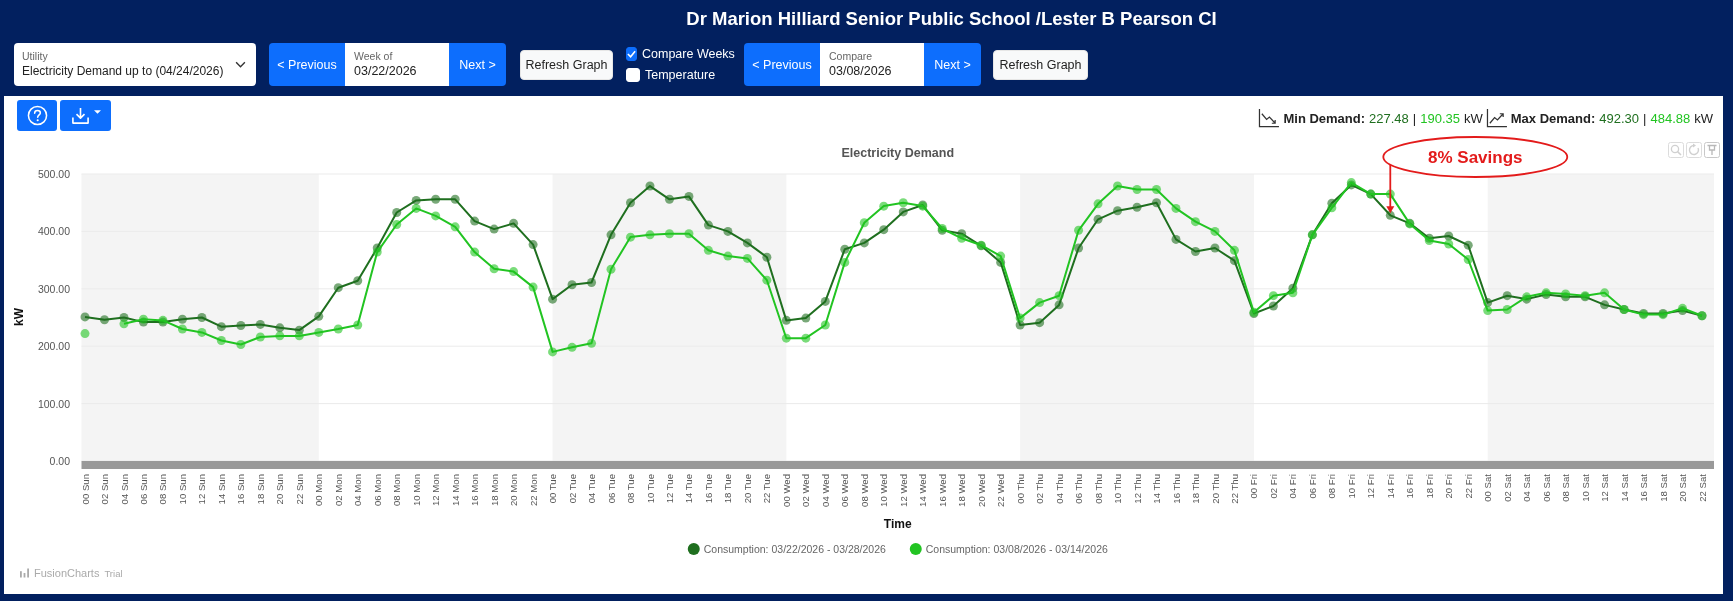 This screenshot has height=601, width=1733. Describe the element at coordinates (358, 490) in the screenshot. I see `x-tick-label: 04 Mon` at that location.